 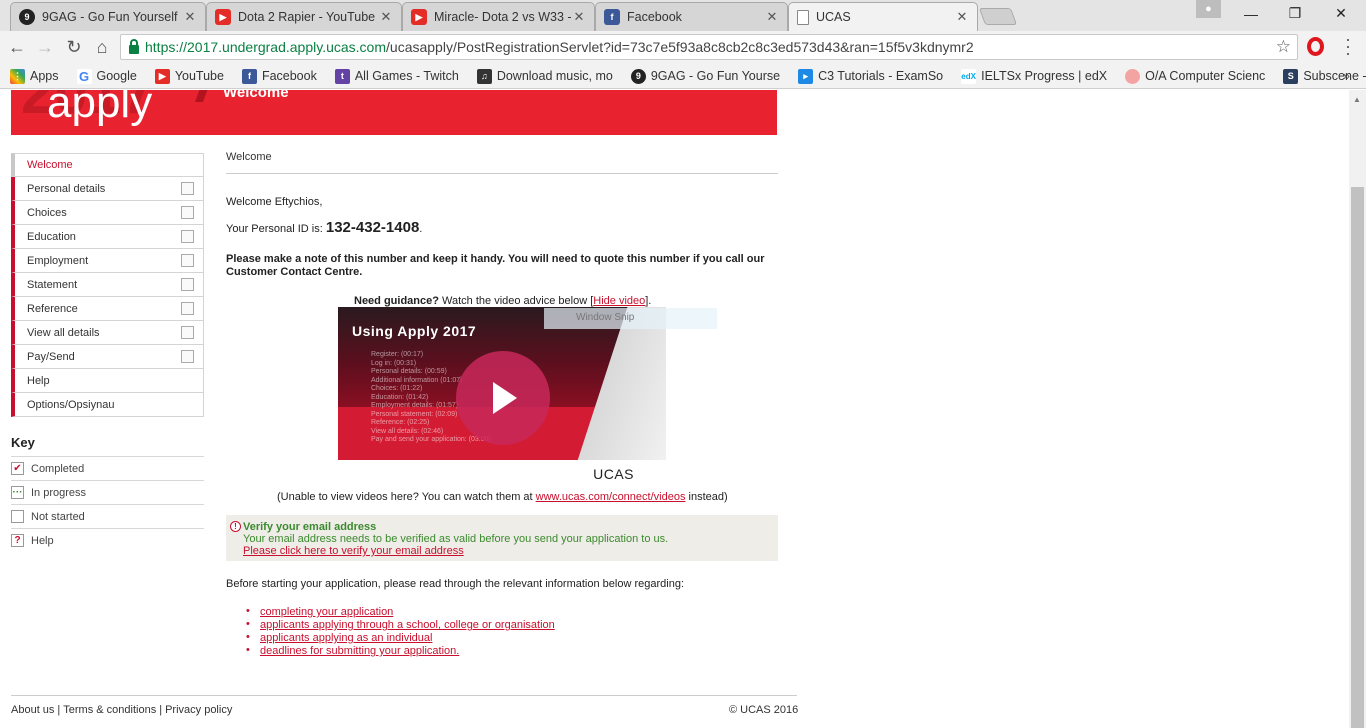 I want to click on completed-check-icon: ✔, so click(x=17, y=468).